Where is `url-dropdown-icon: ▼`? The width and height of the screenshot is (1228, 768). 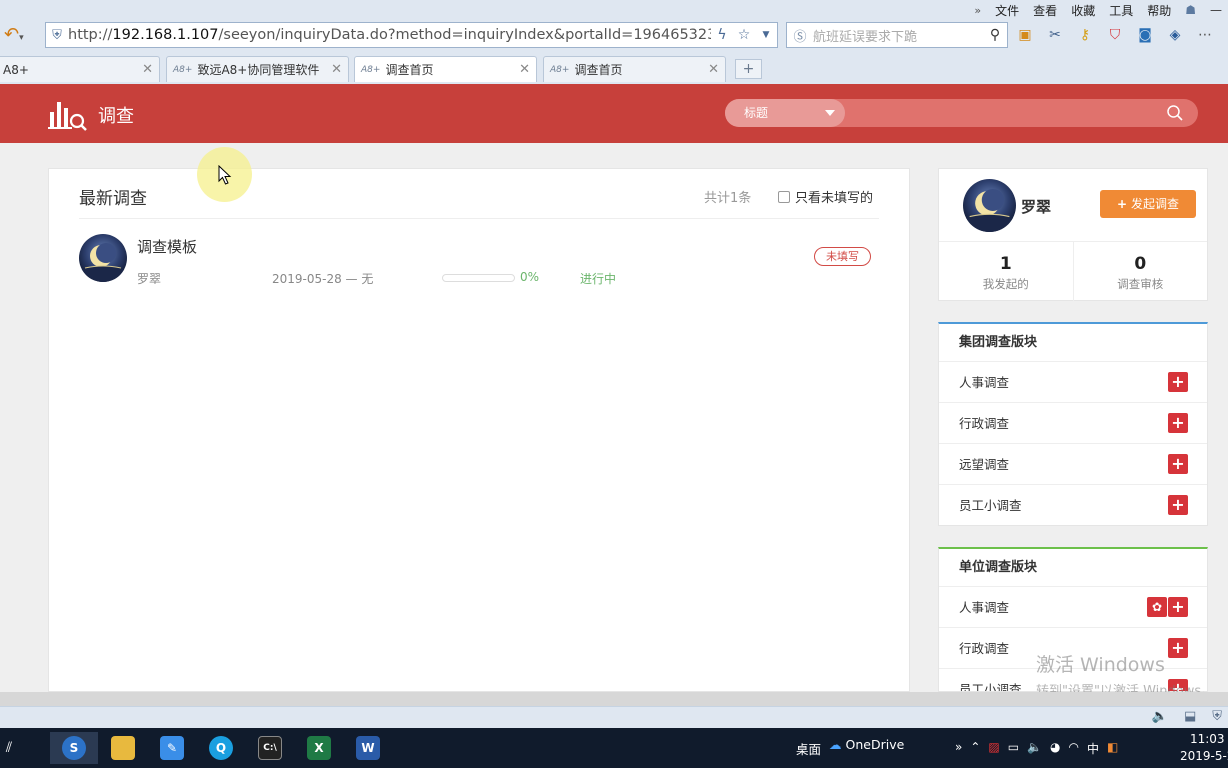 url-dropdown-icon: ▼ is located at coordinates (766, 35).